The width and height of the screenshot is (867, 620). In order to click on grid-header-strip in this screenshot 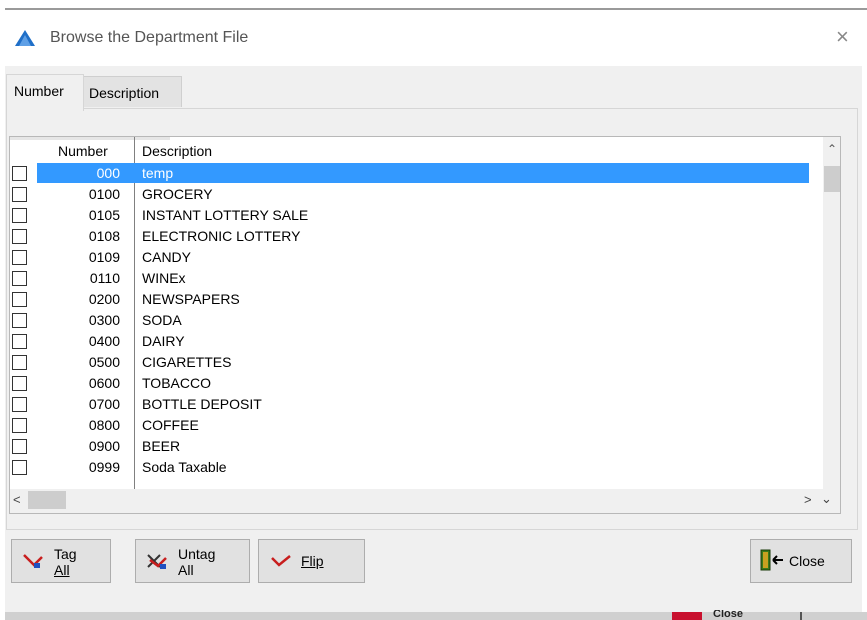, I will do `click(90, 138)`.